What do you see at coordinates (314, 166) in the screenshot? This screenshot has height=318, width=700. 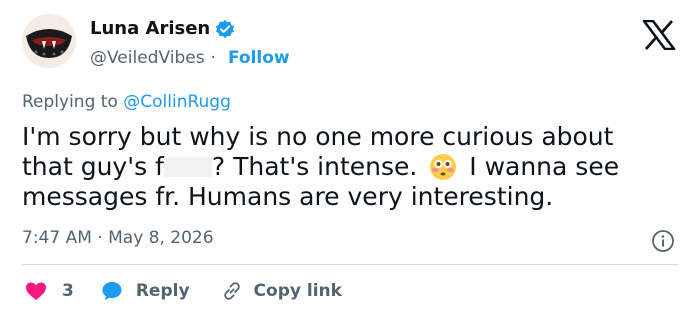 I see `tweet-line-2-middle: ? That's intense.` at bounding box center [314, 166].